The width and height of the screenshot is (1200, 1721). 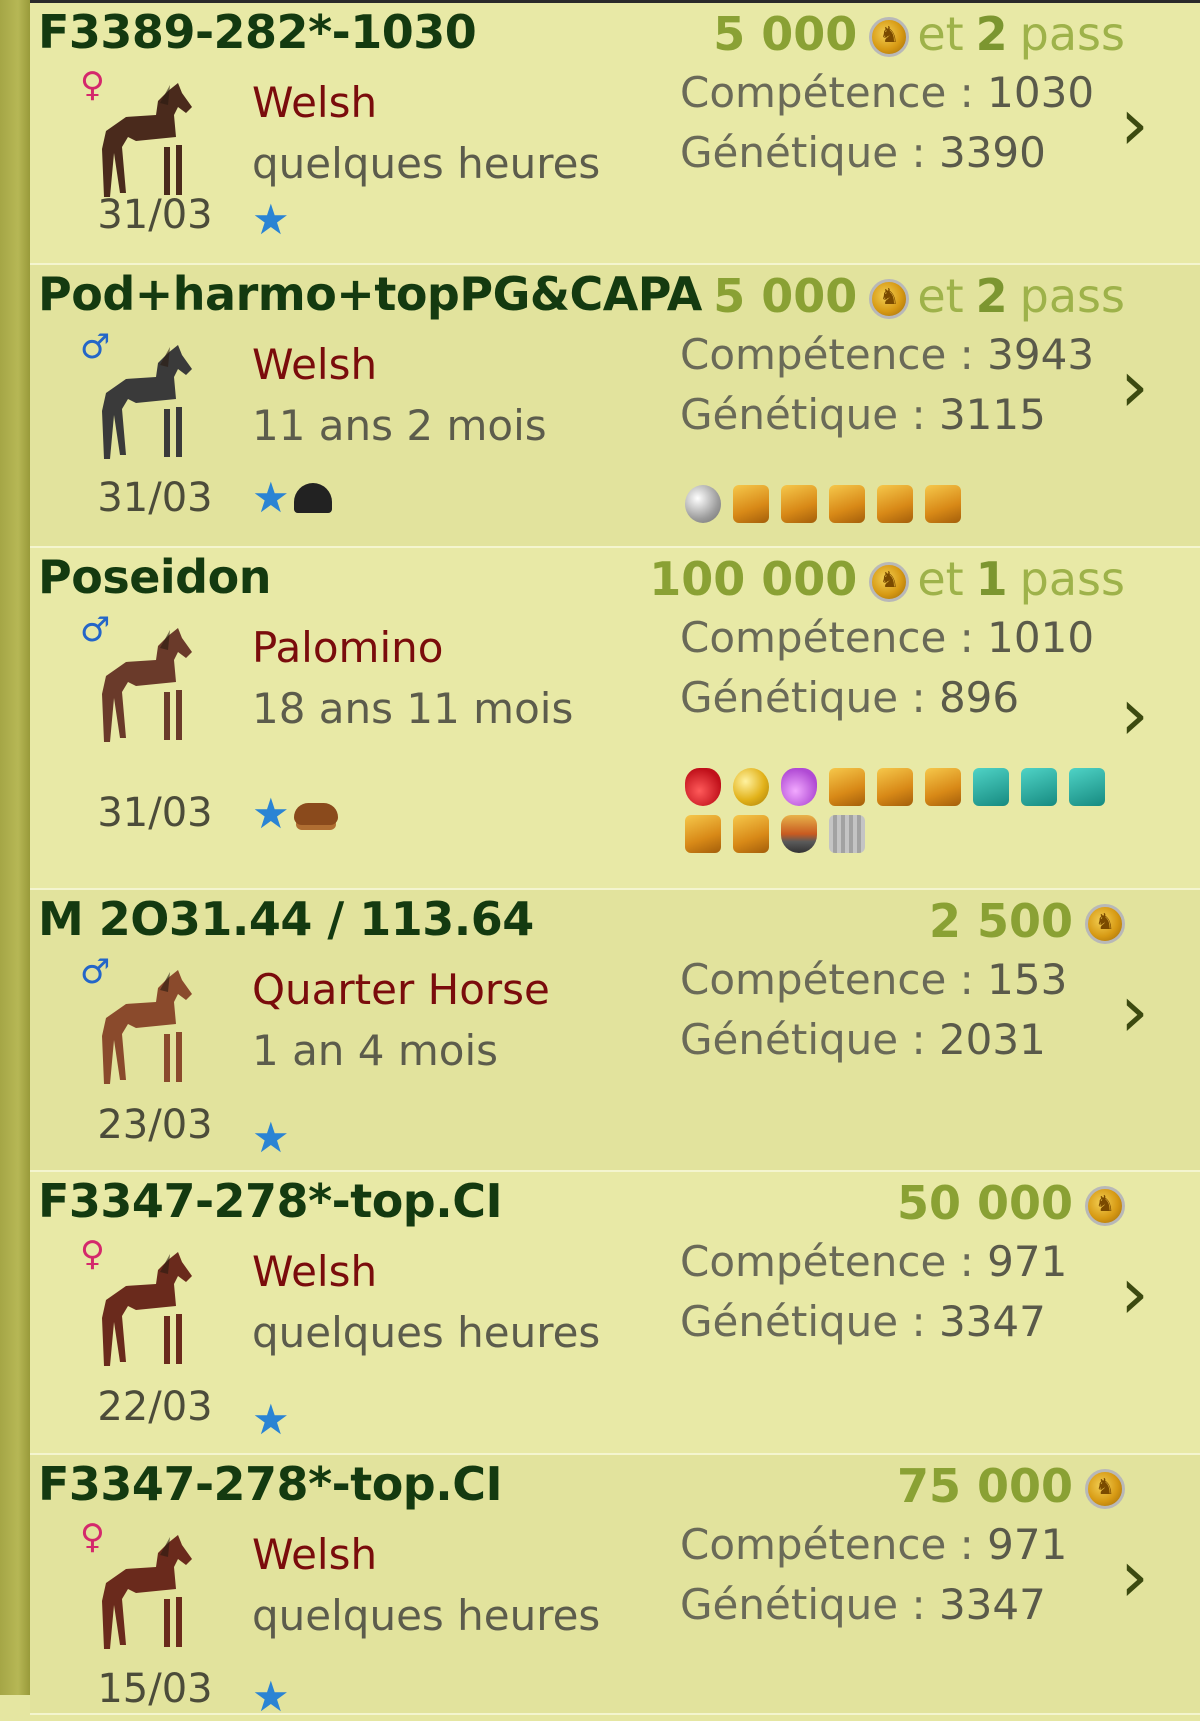 What do you see at coordinates (1027, 1261) in the screenshot?
I see `competence-value: 971` at bounding box center [1027, 1261].